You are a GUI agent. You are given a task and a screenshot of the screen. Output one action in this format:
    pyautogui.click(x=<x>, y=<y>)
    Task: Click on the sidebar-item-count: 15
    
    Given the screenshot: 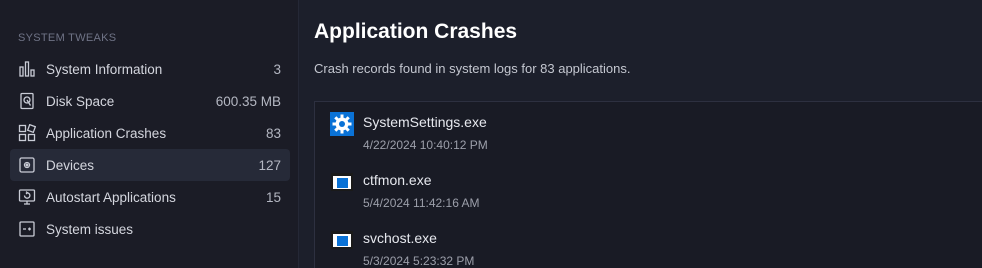 What is the action you would take?
    pyautogui.click(x=273, y=197)
    